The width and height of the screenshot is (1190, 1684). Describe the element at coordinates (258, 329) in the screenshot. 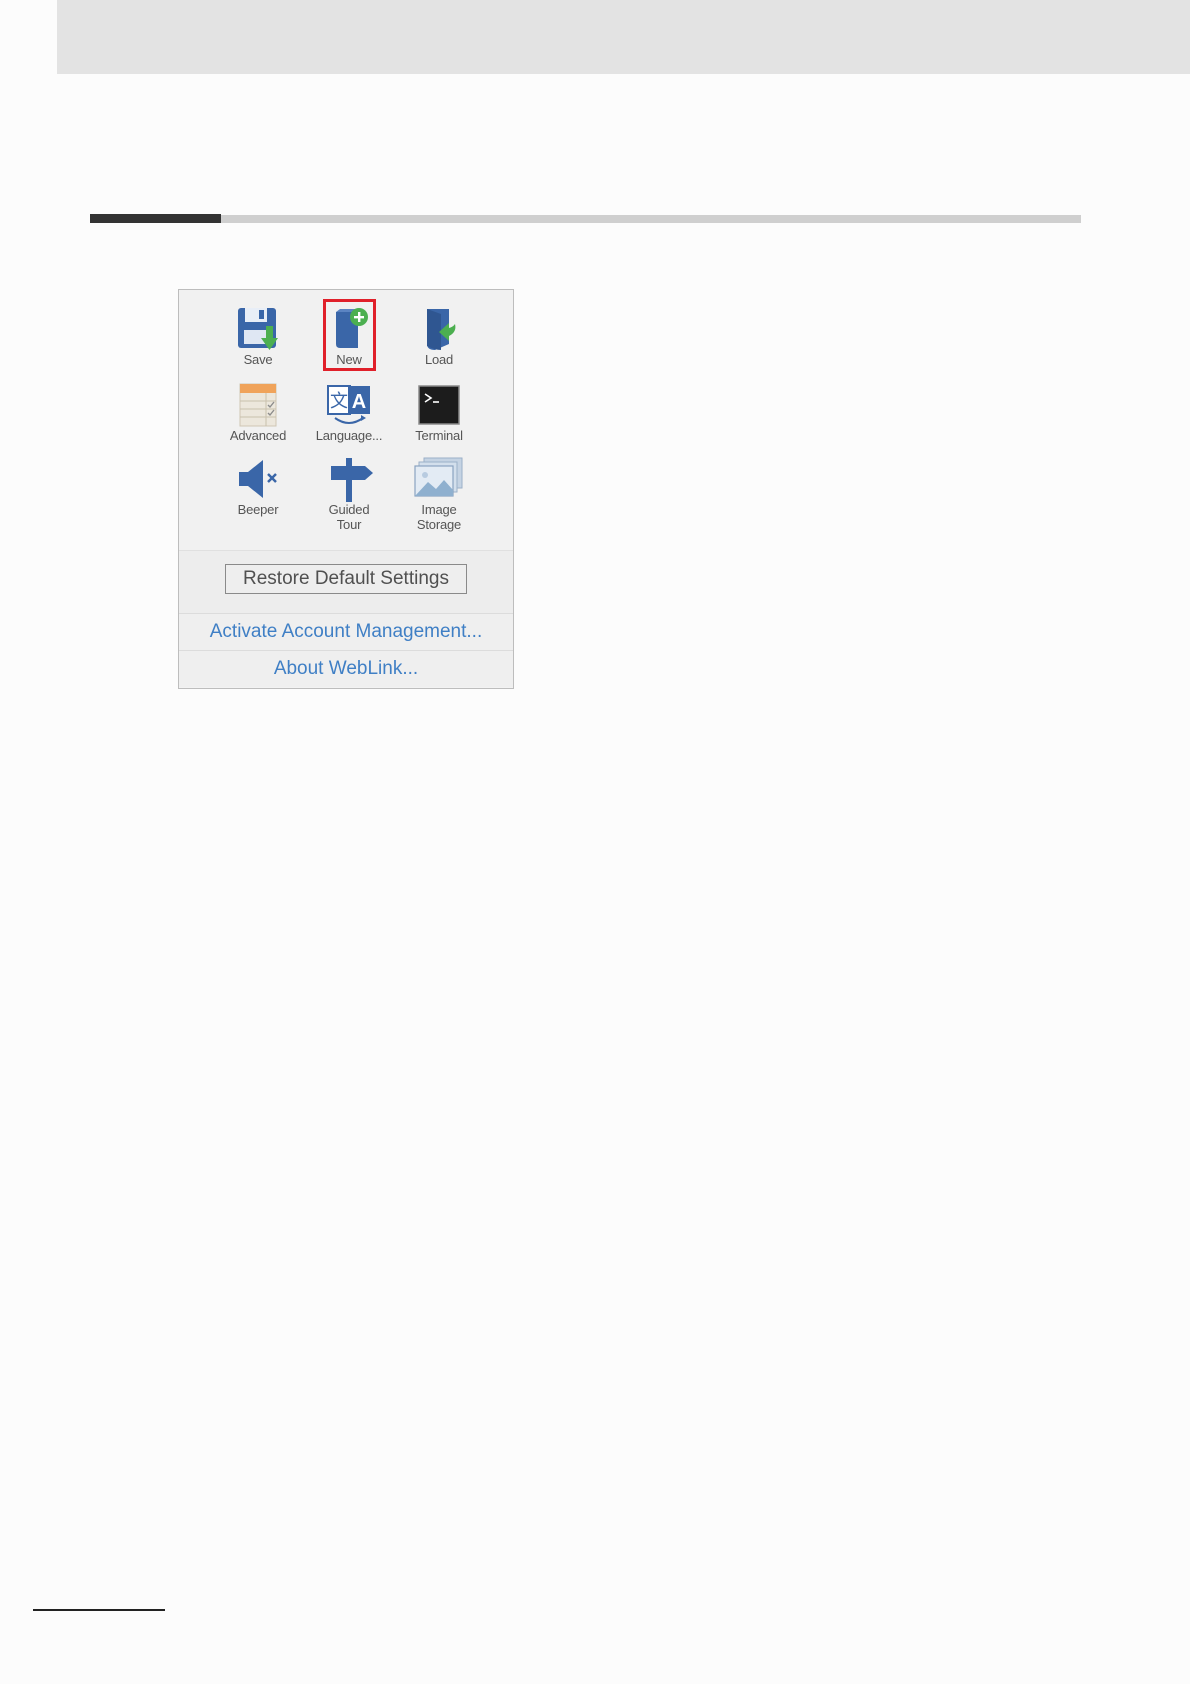

I see `save-icon` at that location.